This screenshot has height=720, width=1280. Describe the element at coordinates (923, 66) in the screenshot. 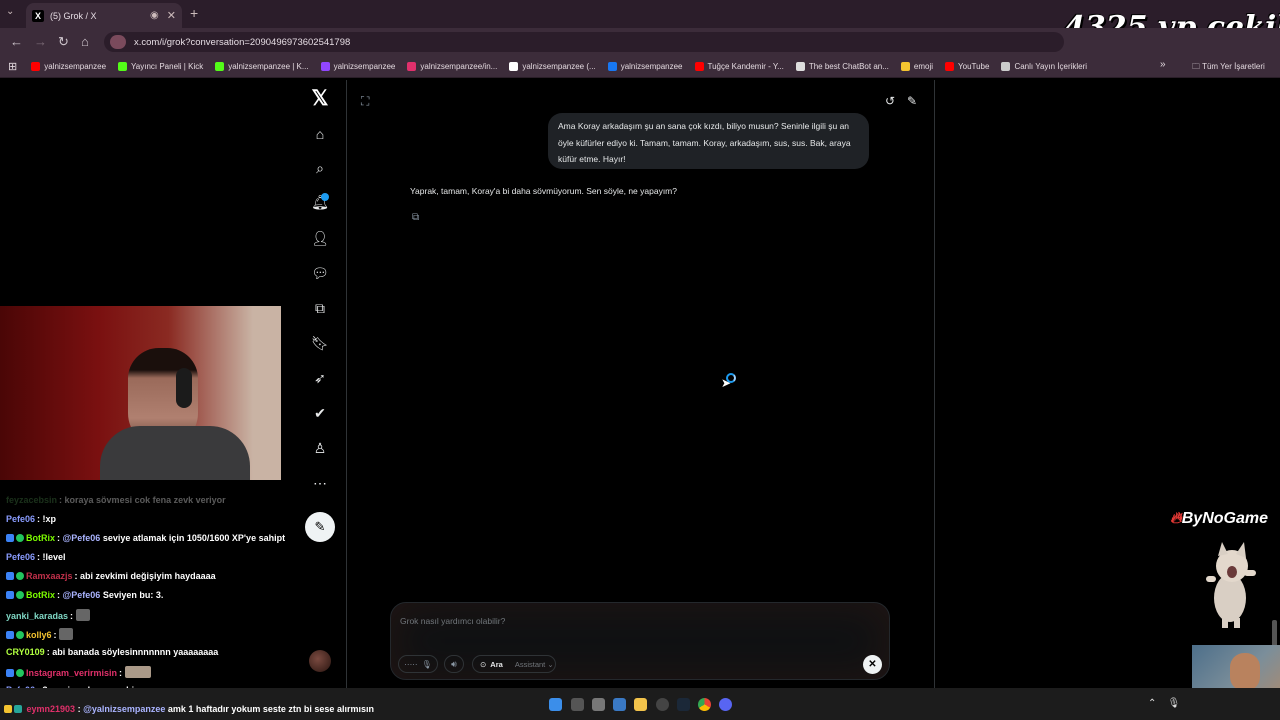

I see `bookmark-label: emoji` at that location.